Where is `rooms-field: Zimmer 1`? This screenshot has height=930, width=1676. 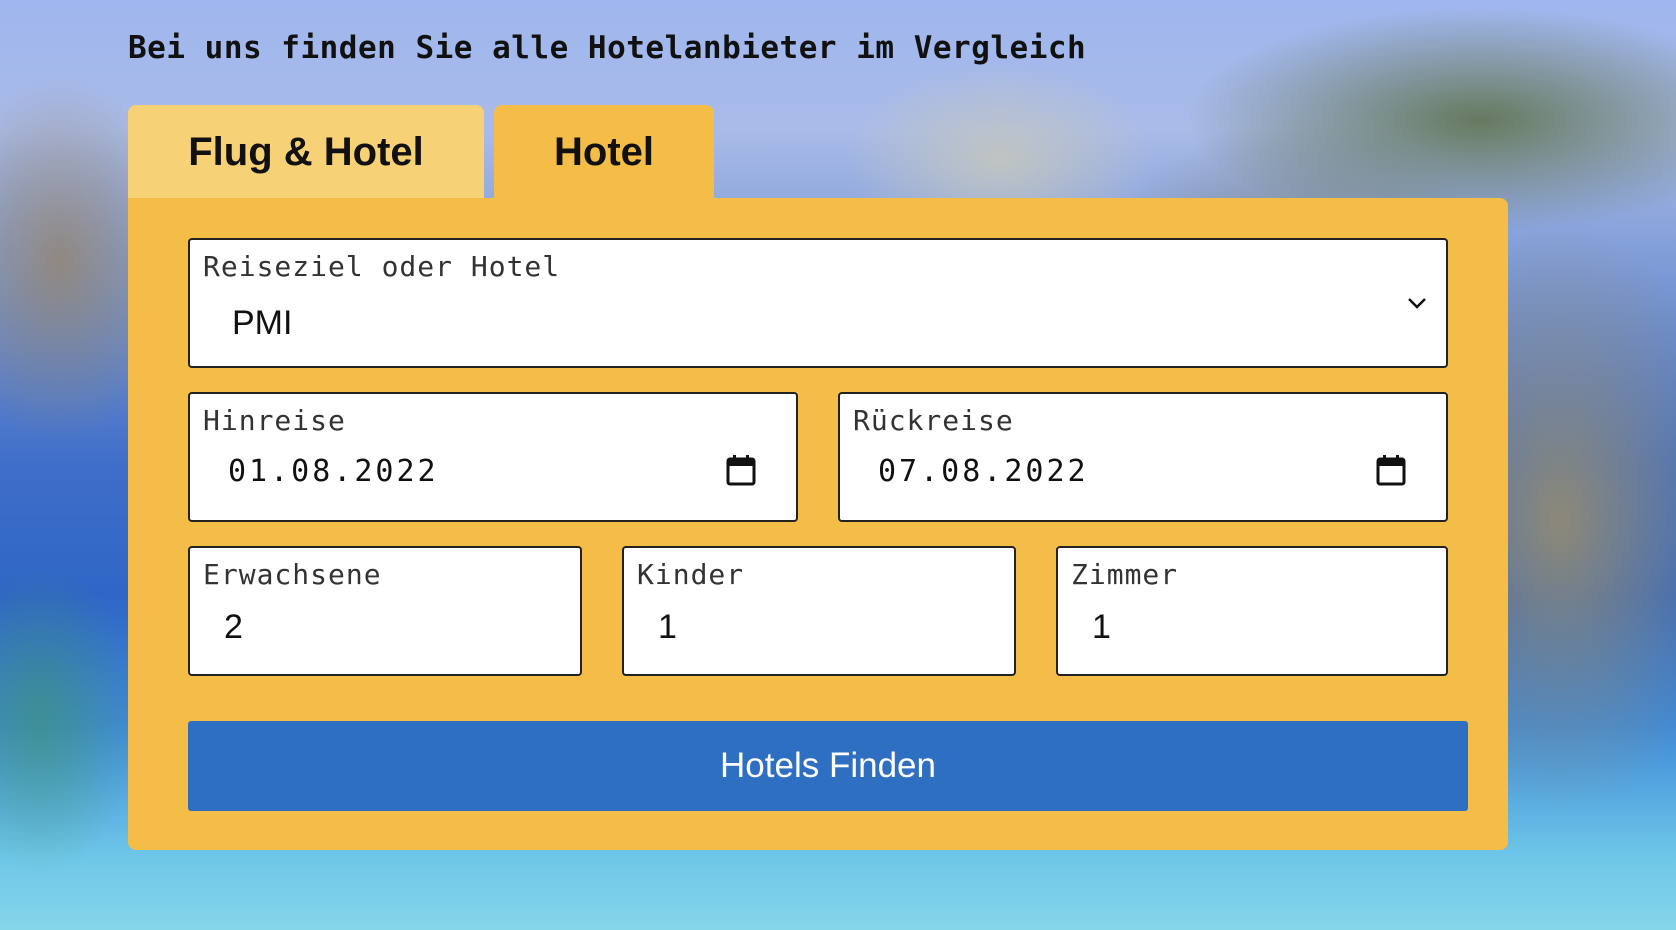 rooms-field: Zimmer 1 is located at coordinates (1252, 611).